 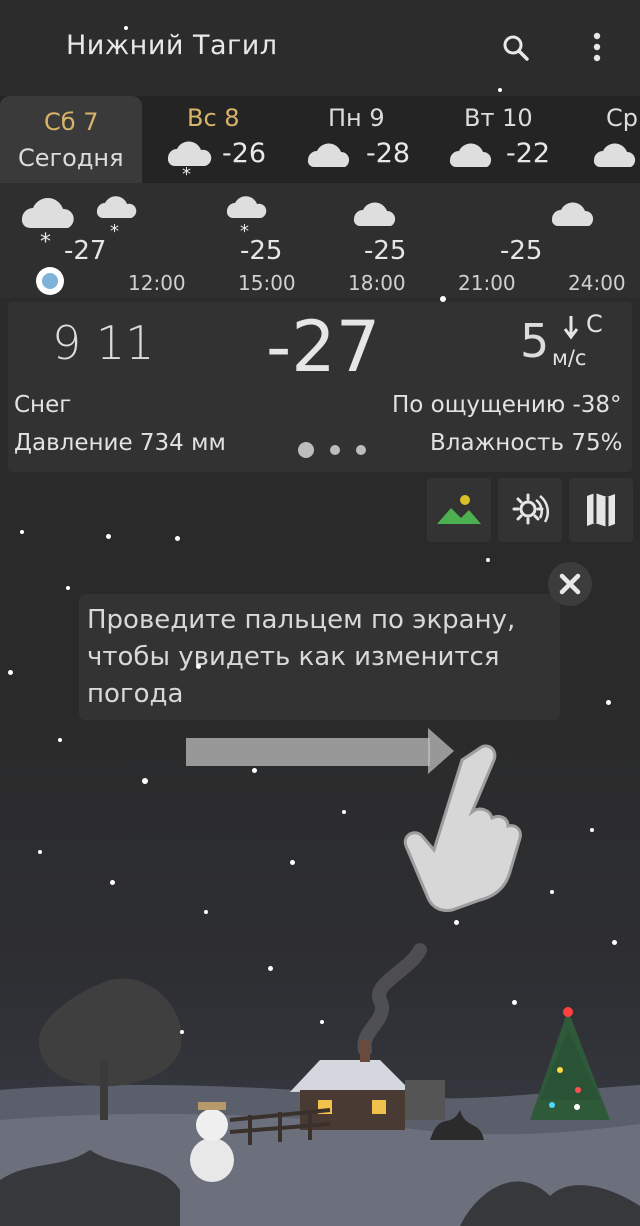 What do you see at coordinates (622, 118) in the screenshot?
I see `day-tab-label: Ср` at bounding box center [622, 118].